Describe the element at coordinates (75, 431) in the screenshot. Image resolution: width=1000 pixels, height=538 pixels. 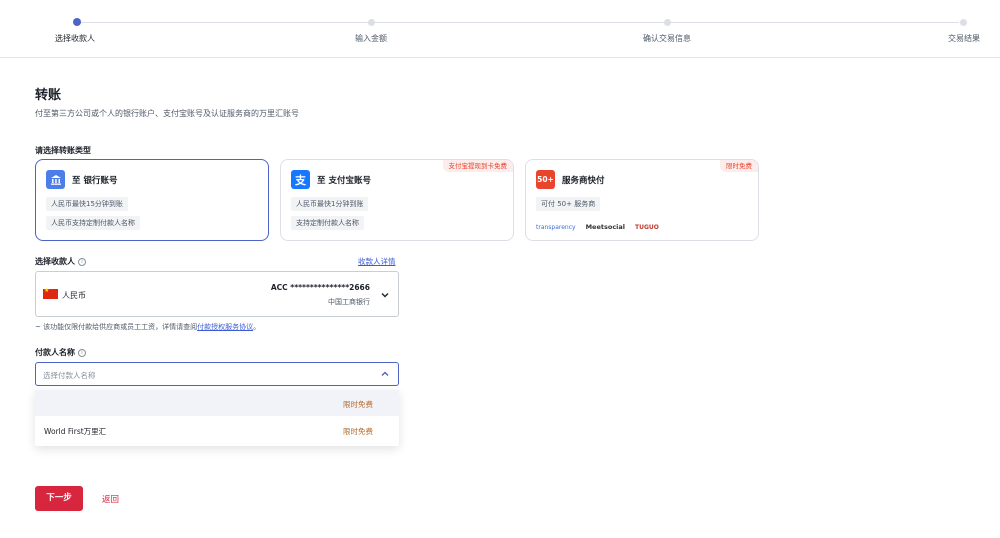
I see `option-name: World First万里汇` at that location.